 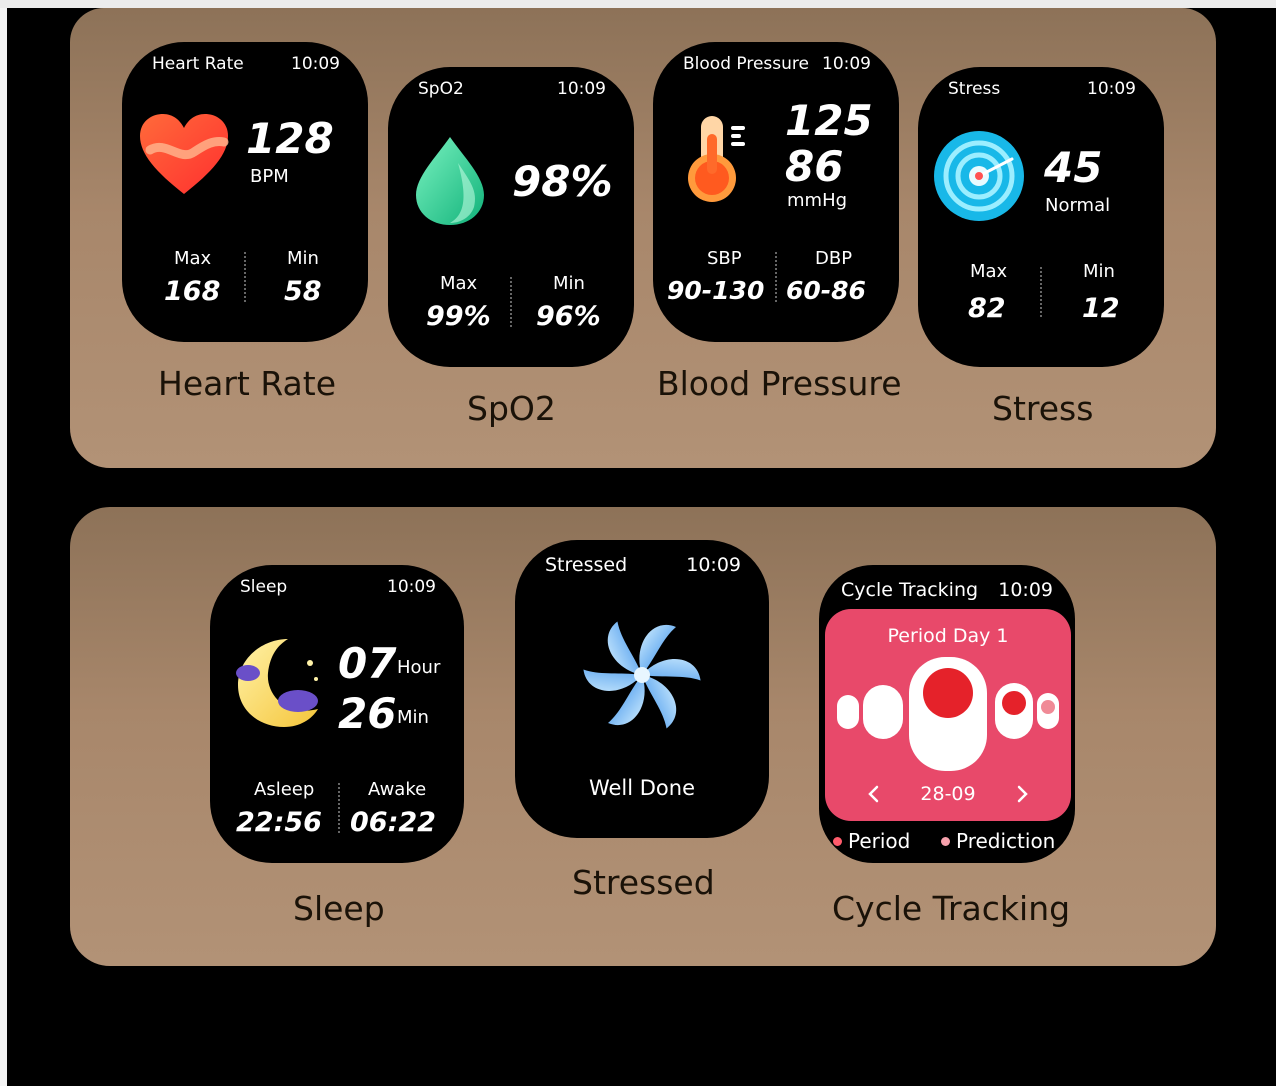 What do you see at coordinates (643, 882) in the screenshot?
I see `caption-stressed: Stressed` at bounding box center [643, 882].